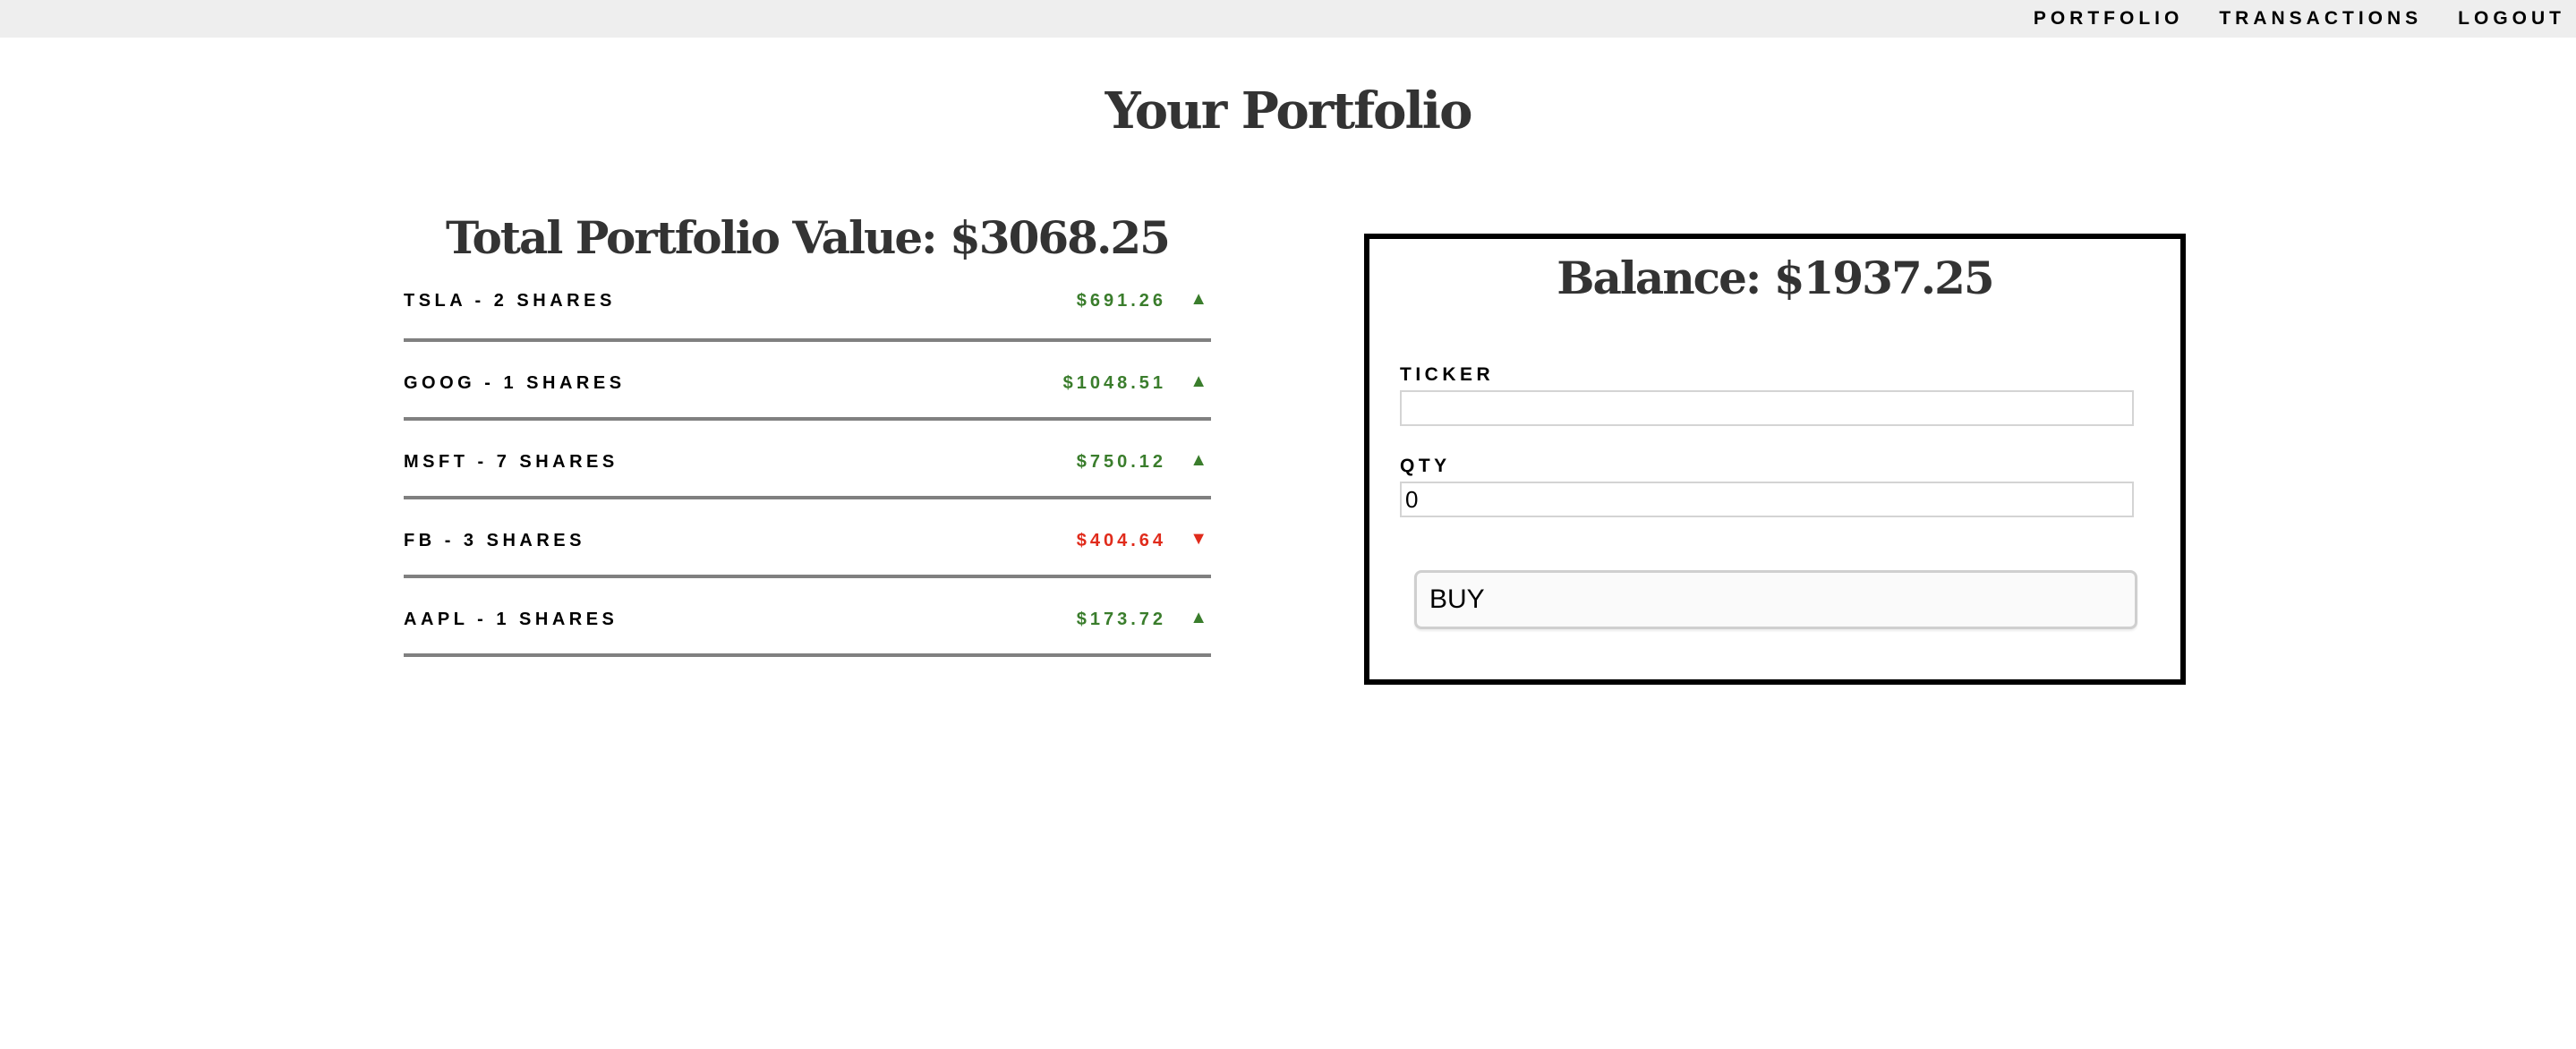  Describe the element at coordinates (807, 381) in the screenshot. I see `holding-row: GOOG - 1 SHARES $1048.51 ▲` at that location.